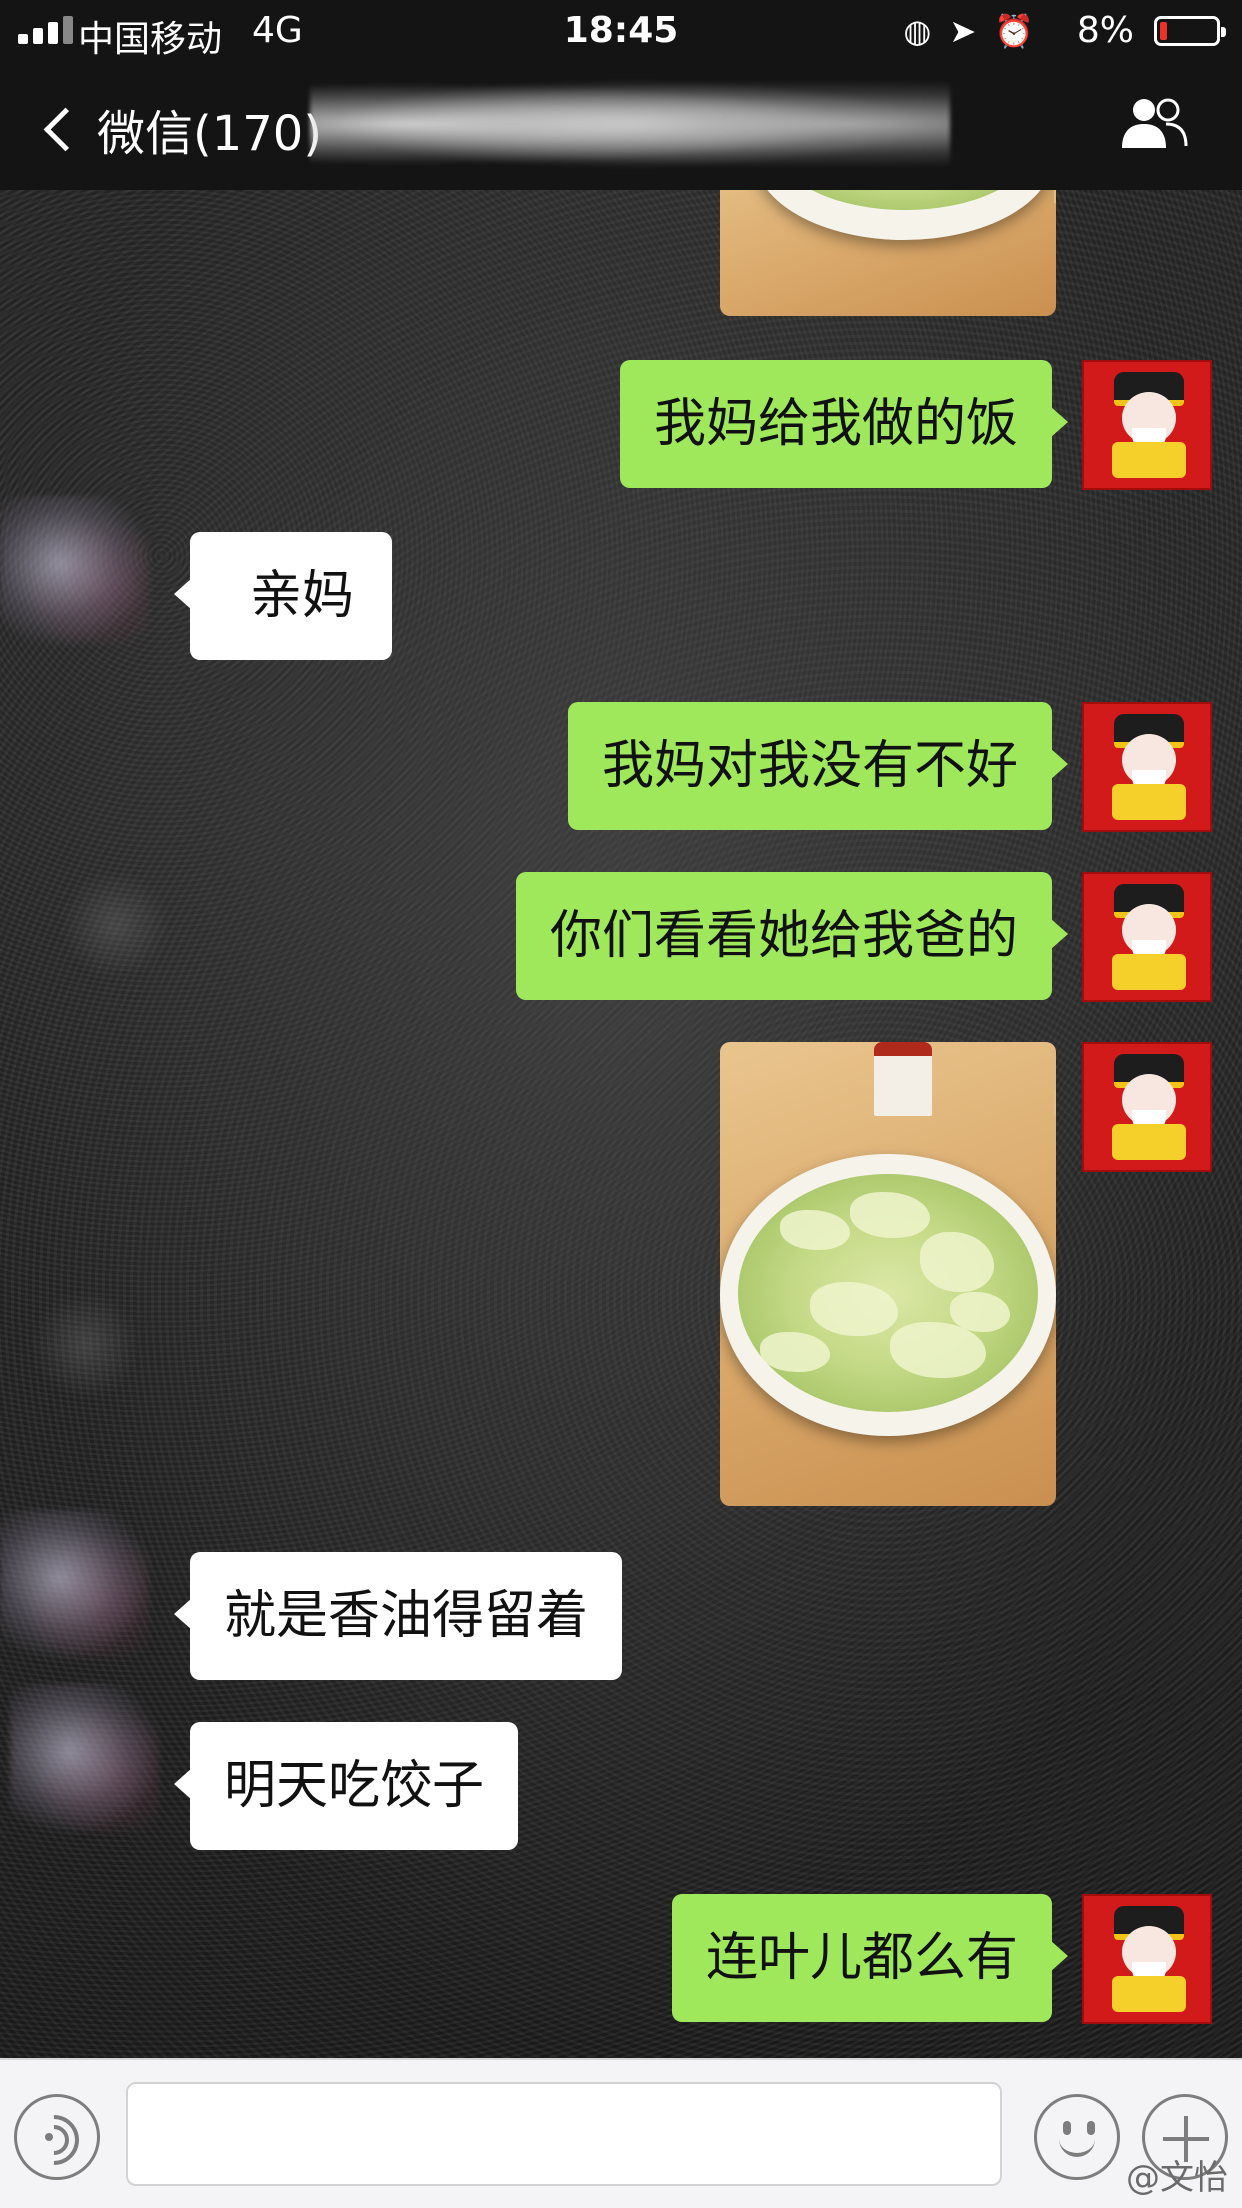  Describe the element at coordinates (870, 1958) in the screenshot. I see `message-bubble-sent: 连叶儿都么有` at that location.